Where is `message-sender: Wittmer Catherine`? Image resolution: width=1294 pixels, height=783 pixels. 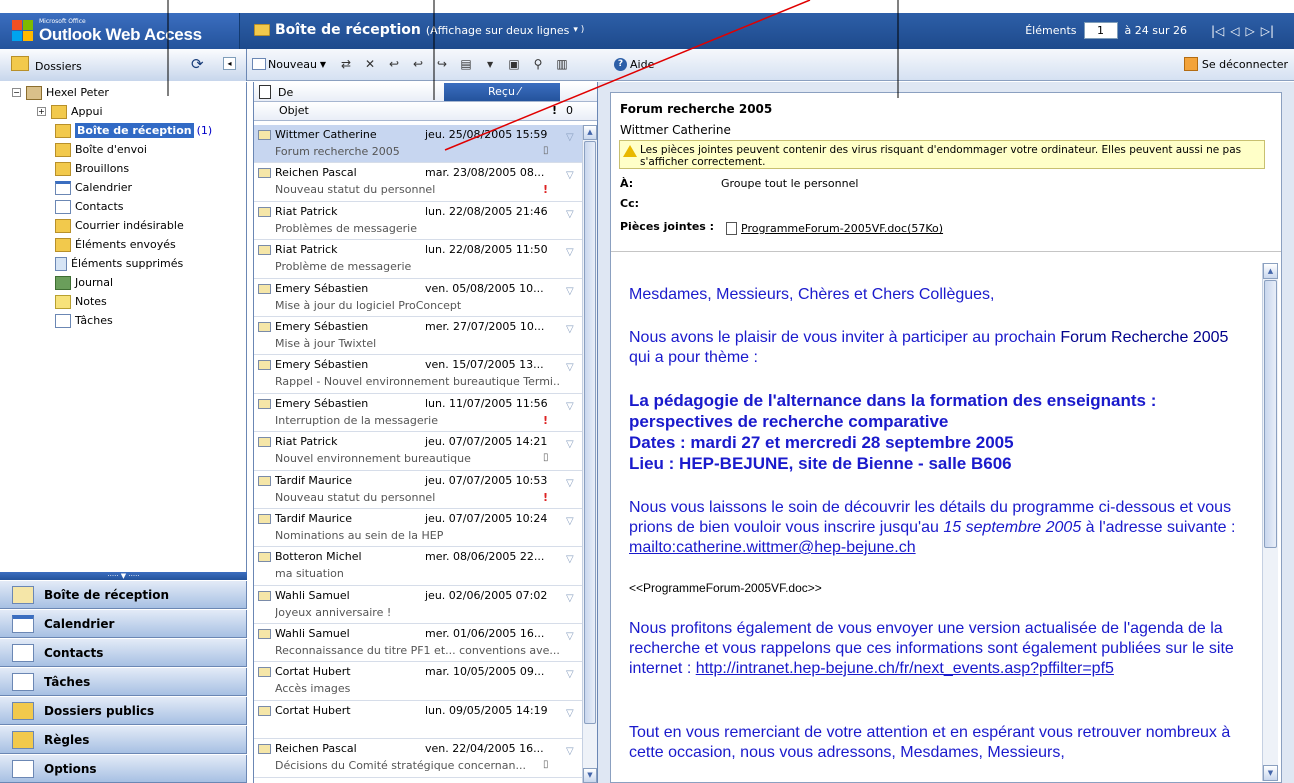
message-sender: Wittmer Catherine is located at coordinates (675, 130).